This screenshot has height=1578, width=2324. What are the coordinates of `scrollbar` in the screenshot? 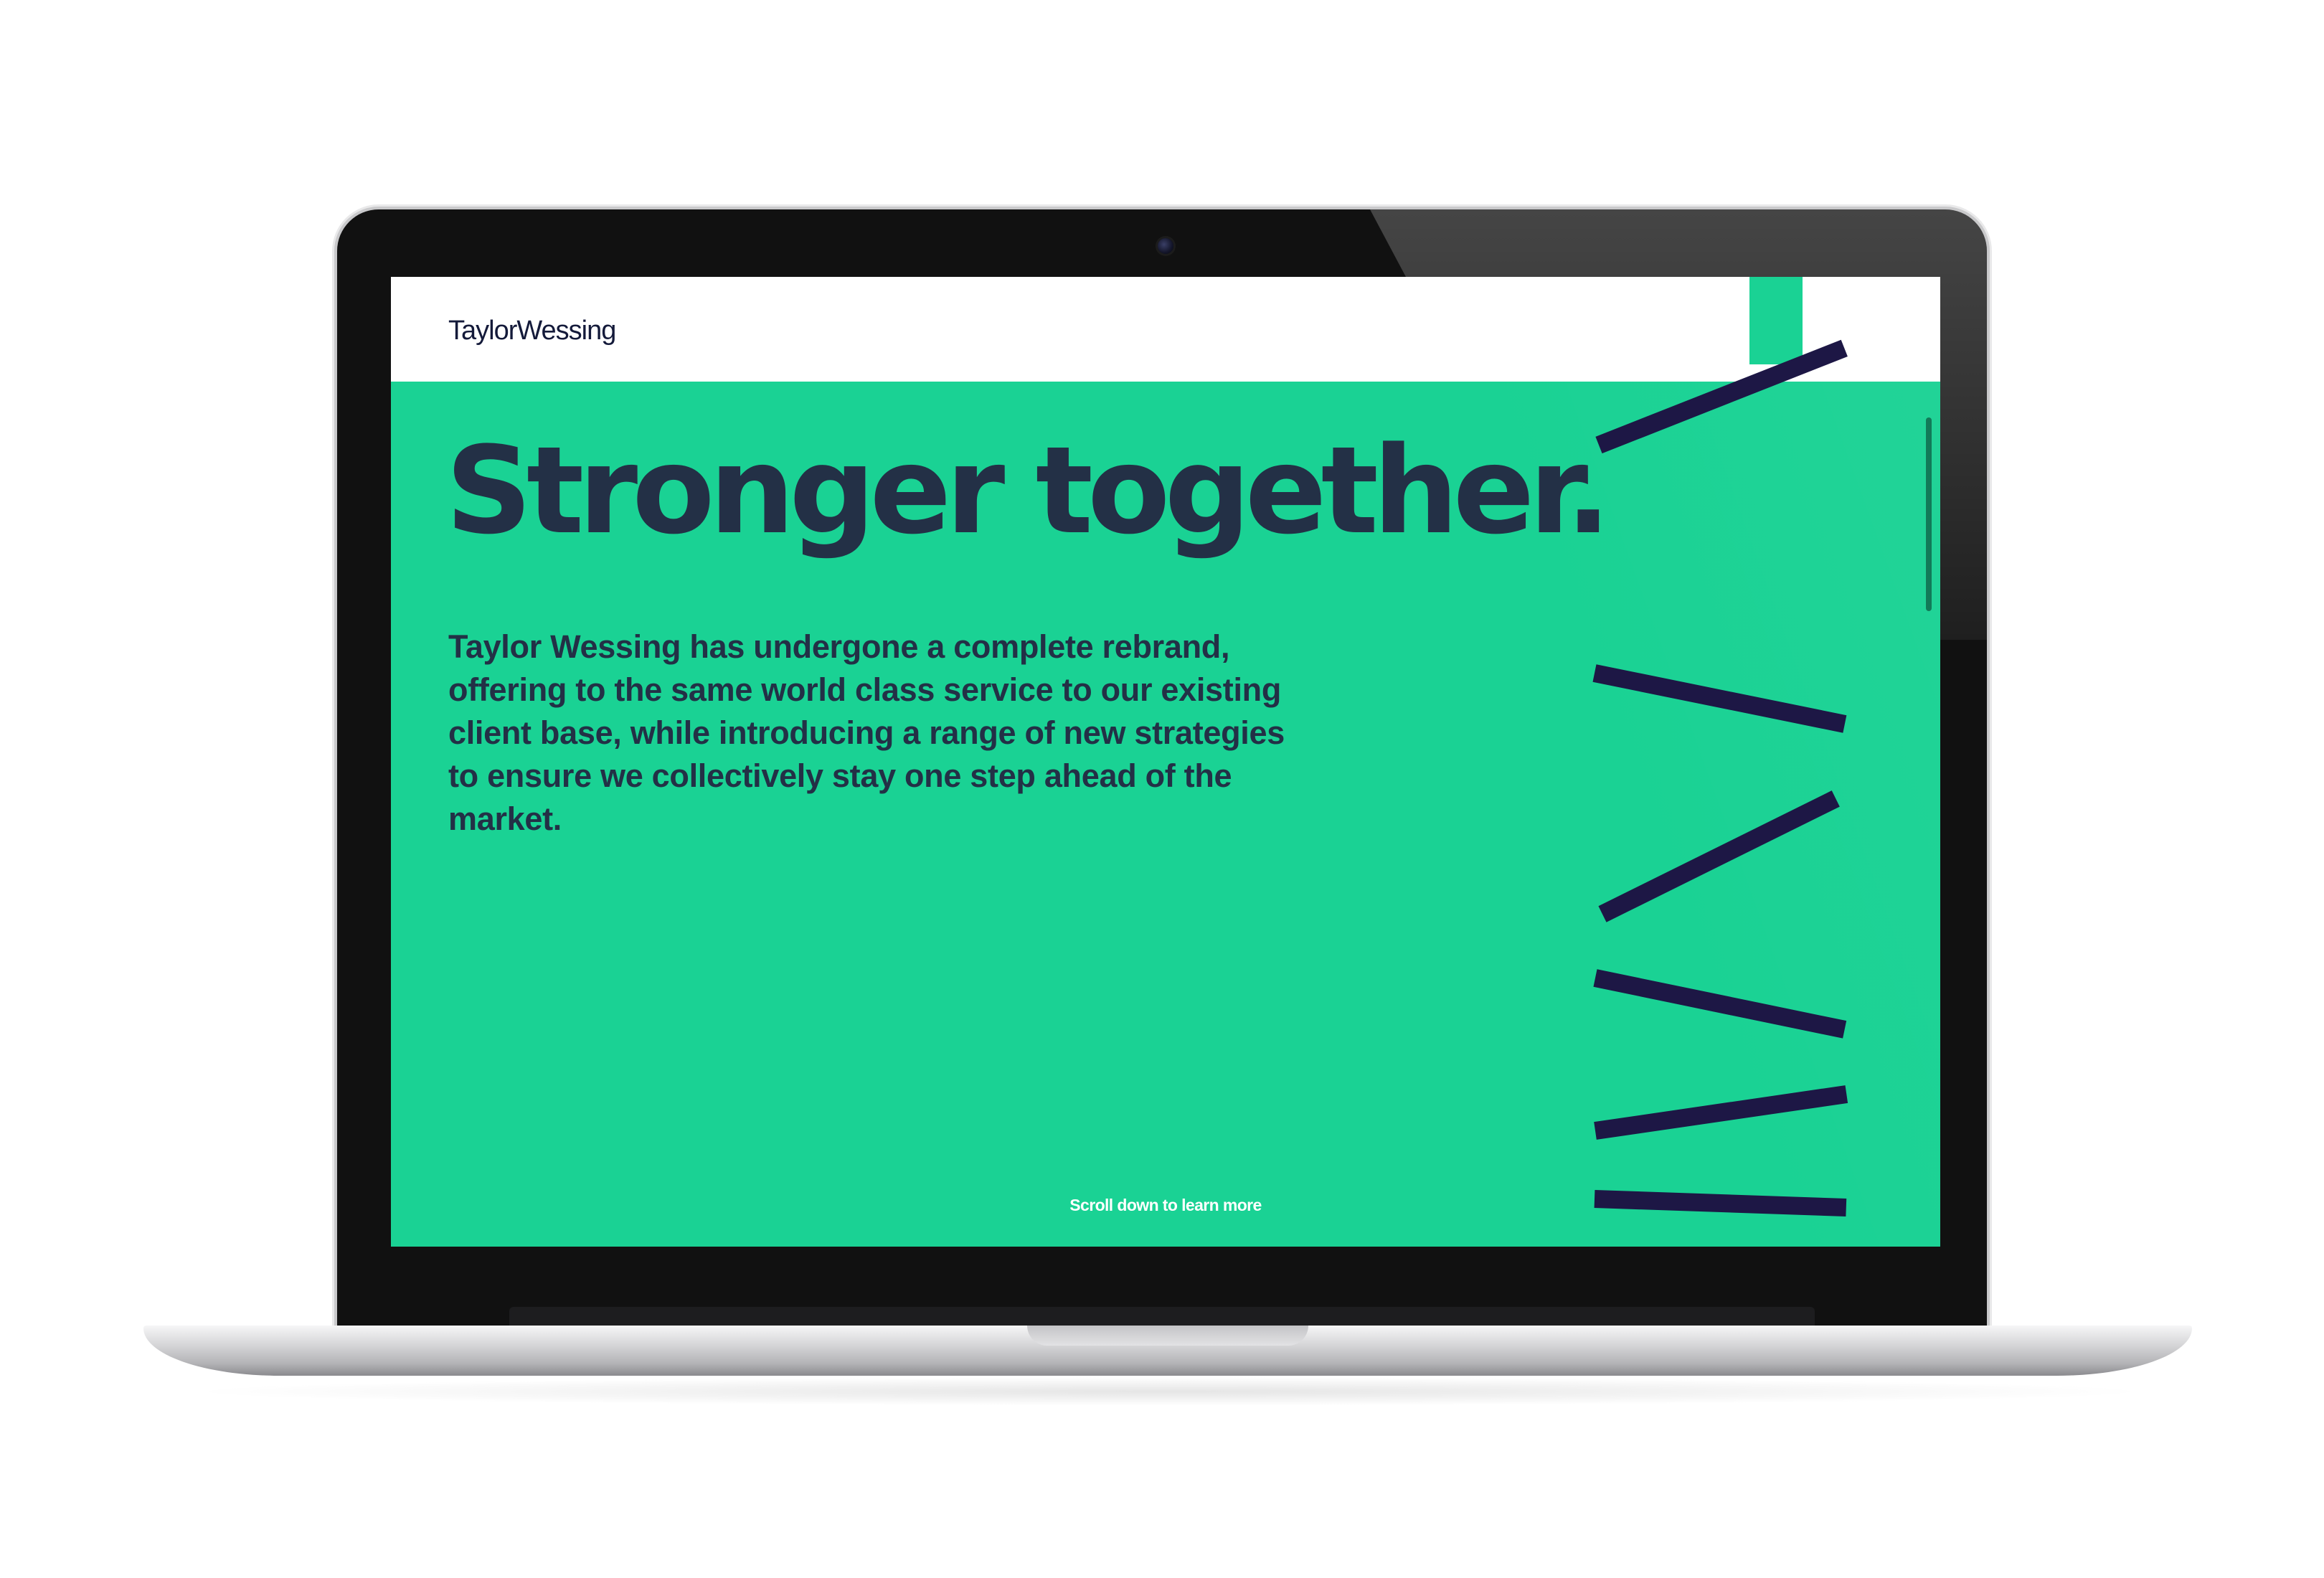 It's located at (1929, 514).